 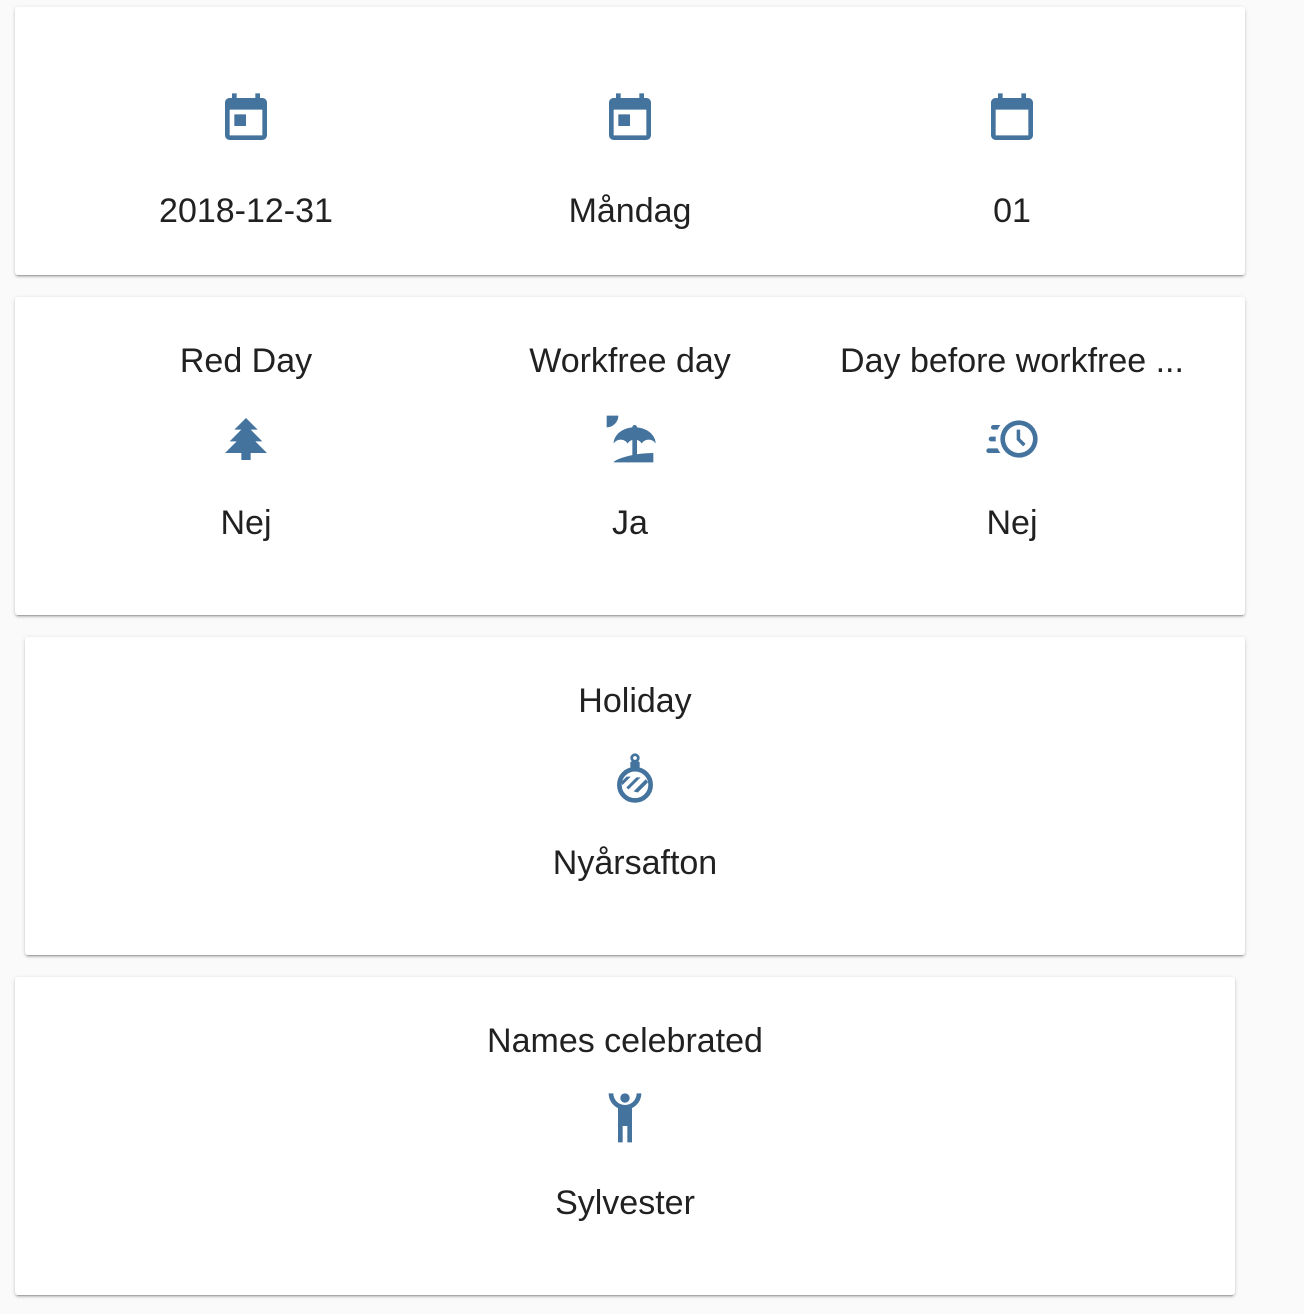 I want to click on clock-fast-icon, so click(x=1012, y=439).